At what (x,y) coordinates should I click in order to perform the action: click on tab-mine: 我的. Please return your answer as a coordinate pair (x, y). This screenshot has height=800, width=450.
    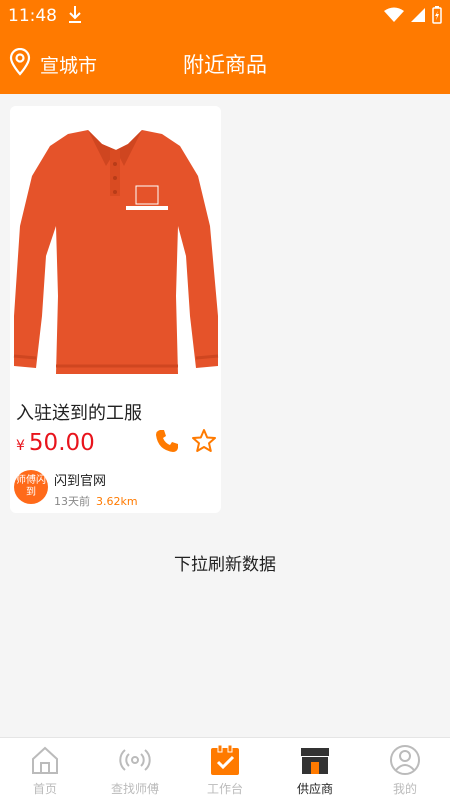
    Looking at the image, I should click on (405, 769).